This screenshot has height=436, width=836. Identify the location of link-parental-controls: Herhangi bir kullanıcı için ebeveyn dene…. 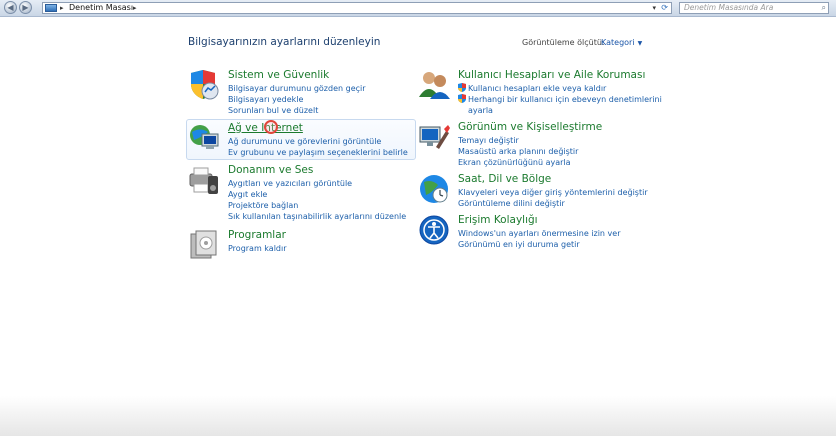
(560, 99).